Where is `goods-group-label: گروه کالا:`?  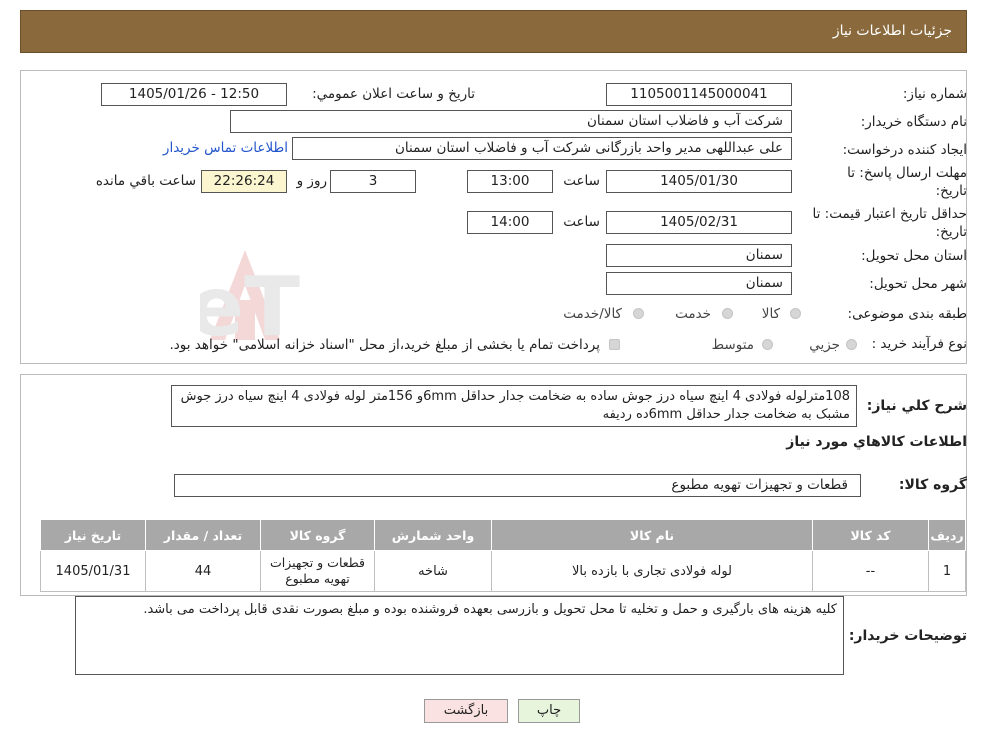
goods-group-label: گروه کالا: is located at coordinates (932, 485).